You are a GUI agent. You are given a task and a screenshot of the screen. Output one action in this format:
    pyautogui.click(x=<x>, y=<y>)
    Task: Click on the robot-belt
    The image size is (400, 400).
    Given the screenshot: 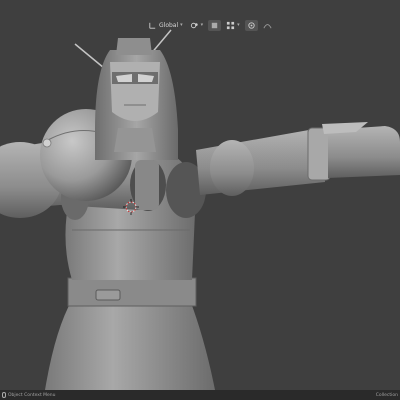 What is the action you would take?
    pyautogui.click(x=132, y=292)
    